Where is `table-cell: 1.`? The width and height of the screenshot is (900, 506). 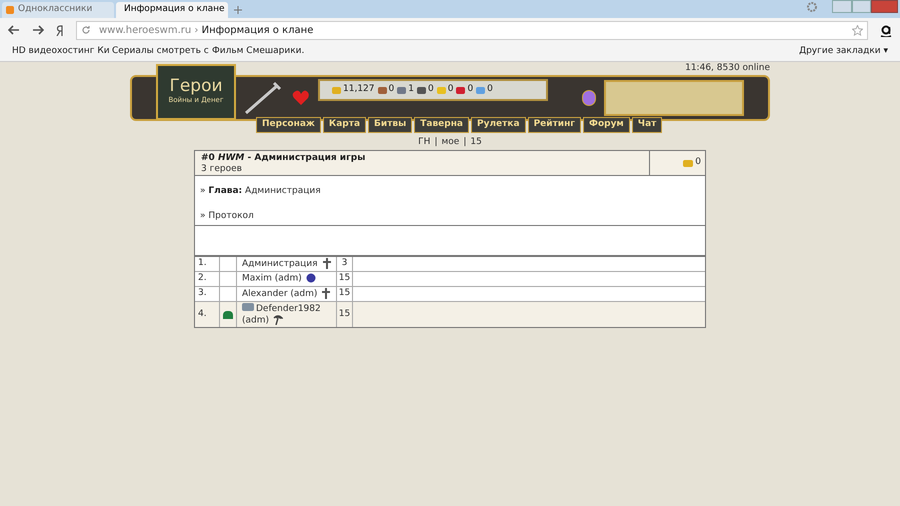
table-cell: 1. is located at coordinates (207, 264).